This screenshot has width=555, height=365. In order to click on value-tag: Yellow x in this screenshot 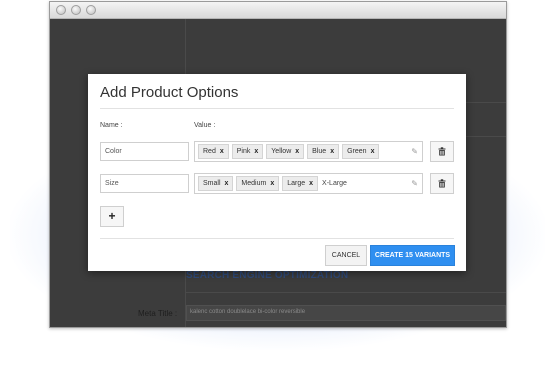, I will do `click(285, 151)`.